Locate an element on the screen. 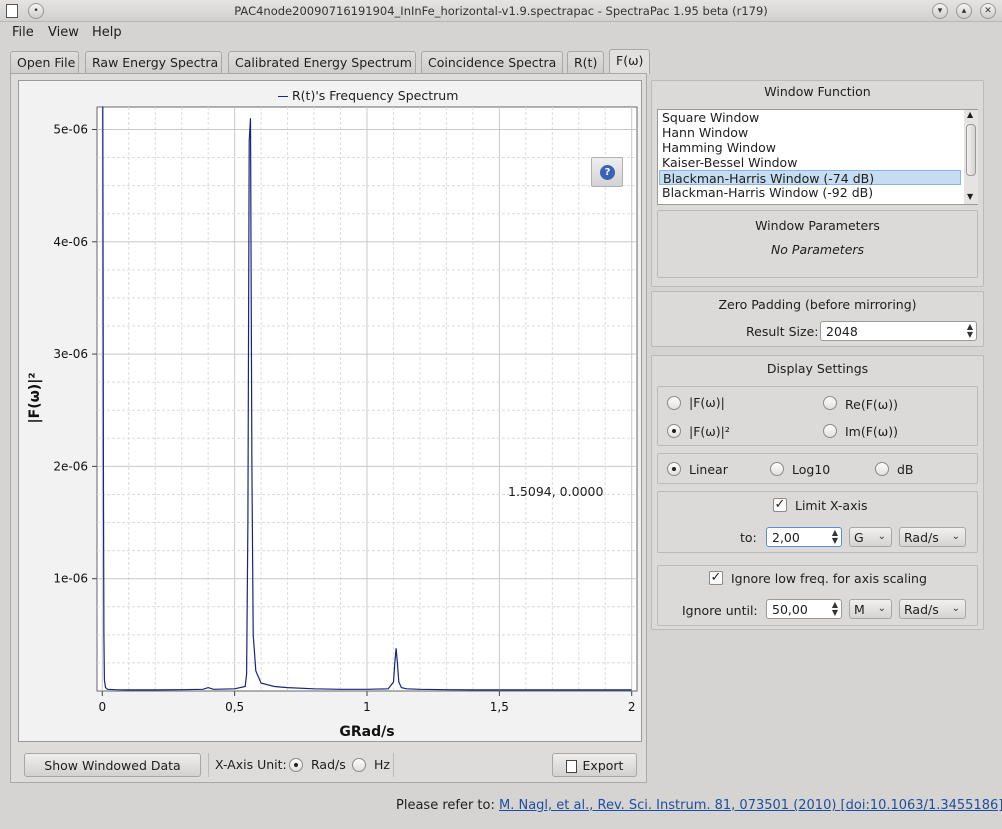  tab-fomega: F(ω) is located at coordinates (629, 61).